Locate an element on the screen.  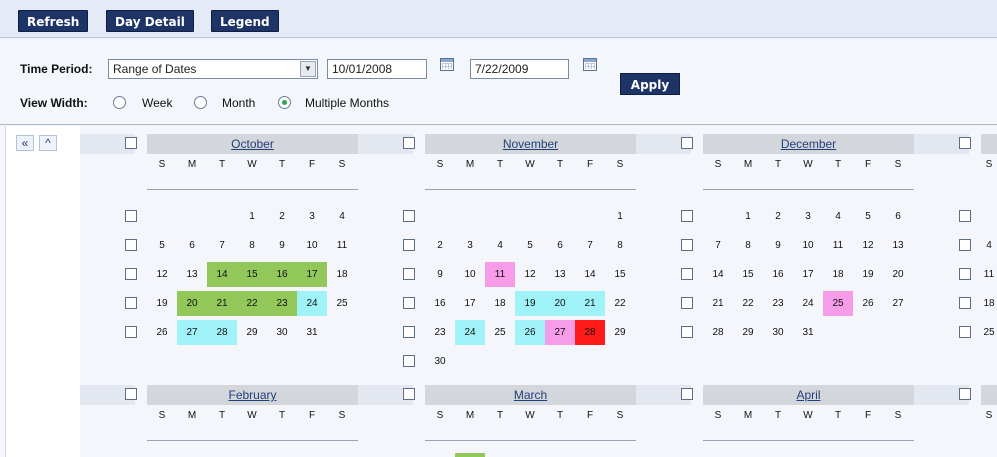
day-cell: 6 is located at coordinates (898, 216).